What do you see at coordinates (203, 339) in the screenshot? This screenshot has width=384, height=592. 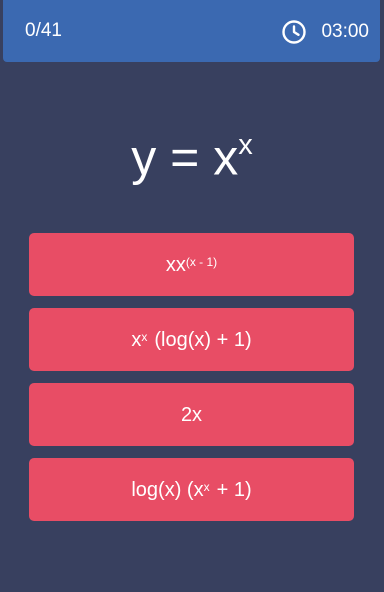 I see `answer-tail: (log(x) + 1)` at bounding box center [203, 339].